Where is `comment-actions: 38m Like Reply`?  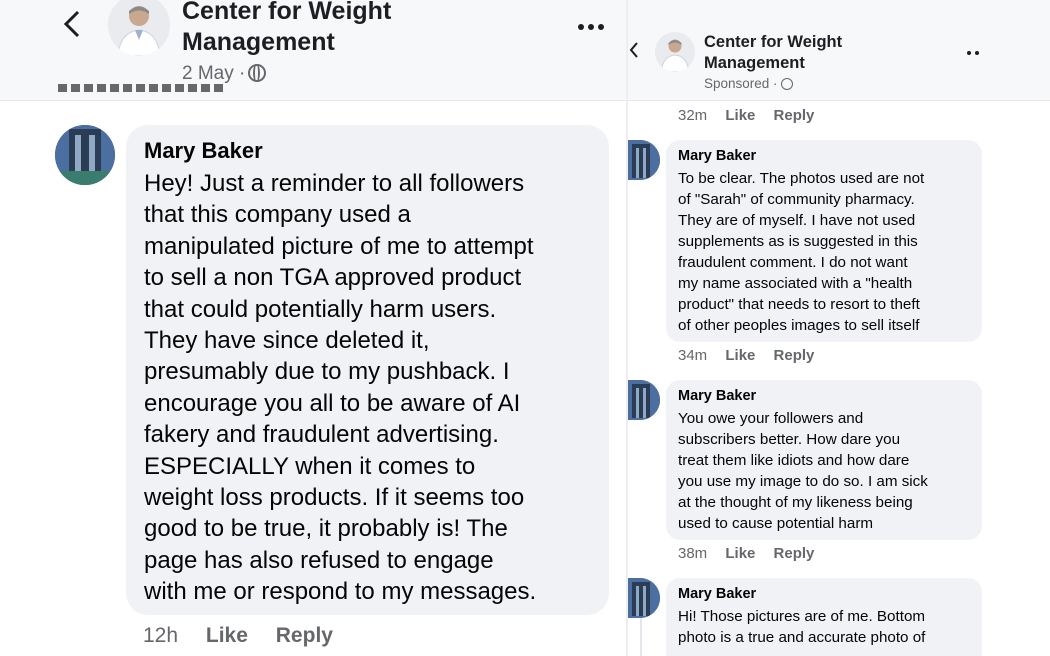 comment-actions: 38m Like Reply is located at coordinates (753, 553).